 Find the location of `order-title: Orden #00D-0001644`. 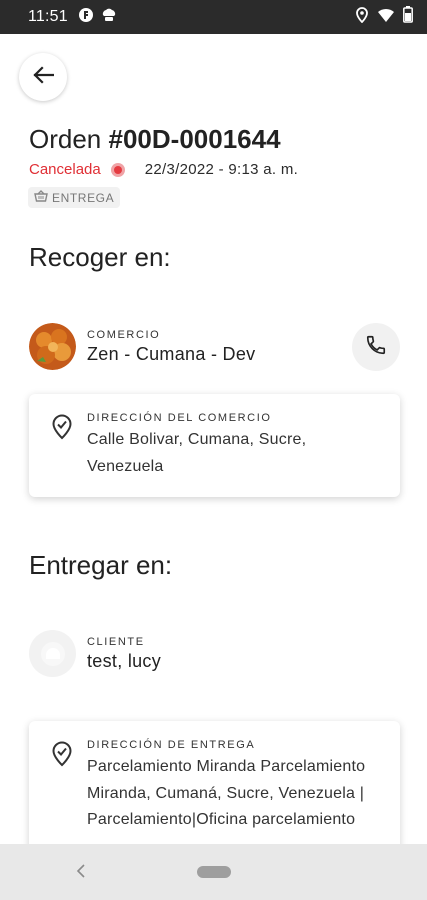

order-title: Orden #00D-0001644 is located at coordinates (155, 139).